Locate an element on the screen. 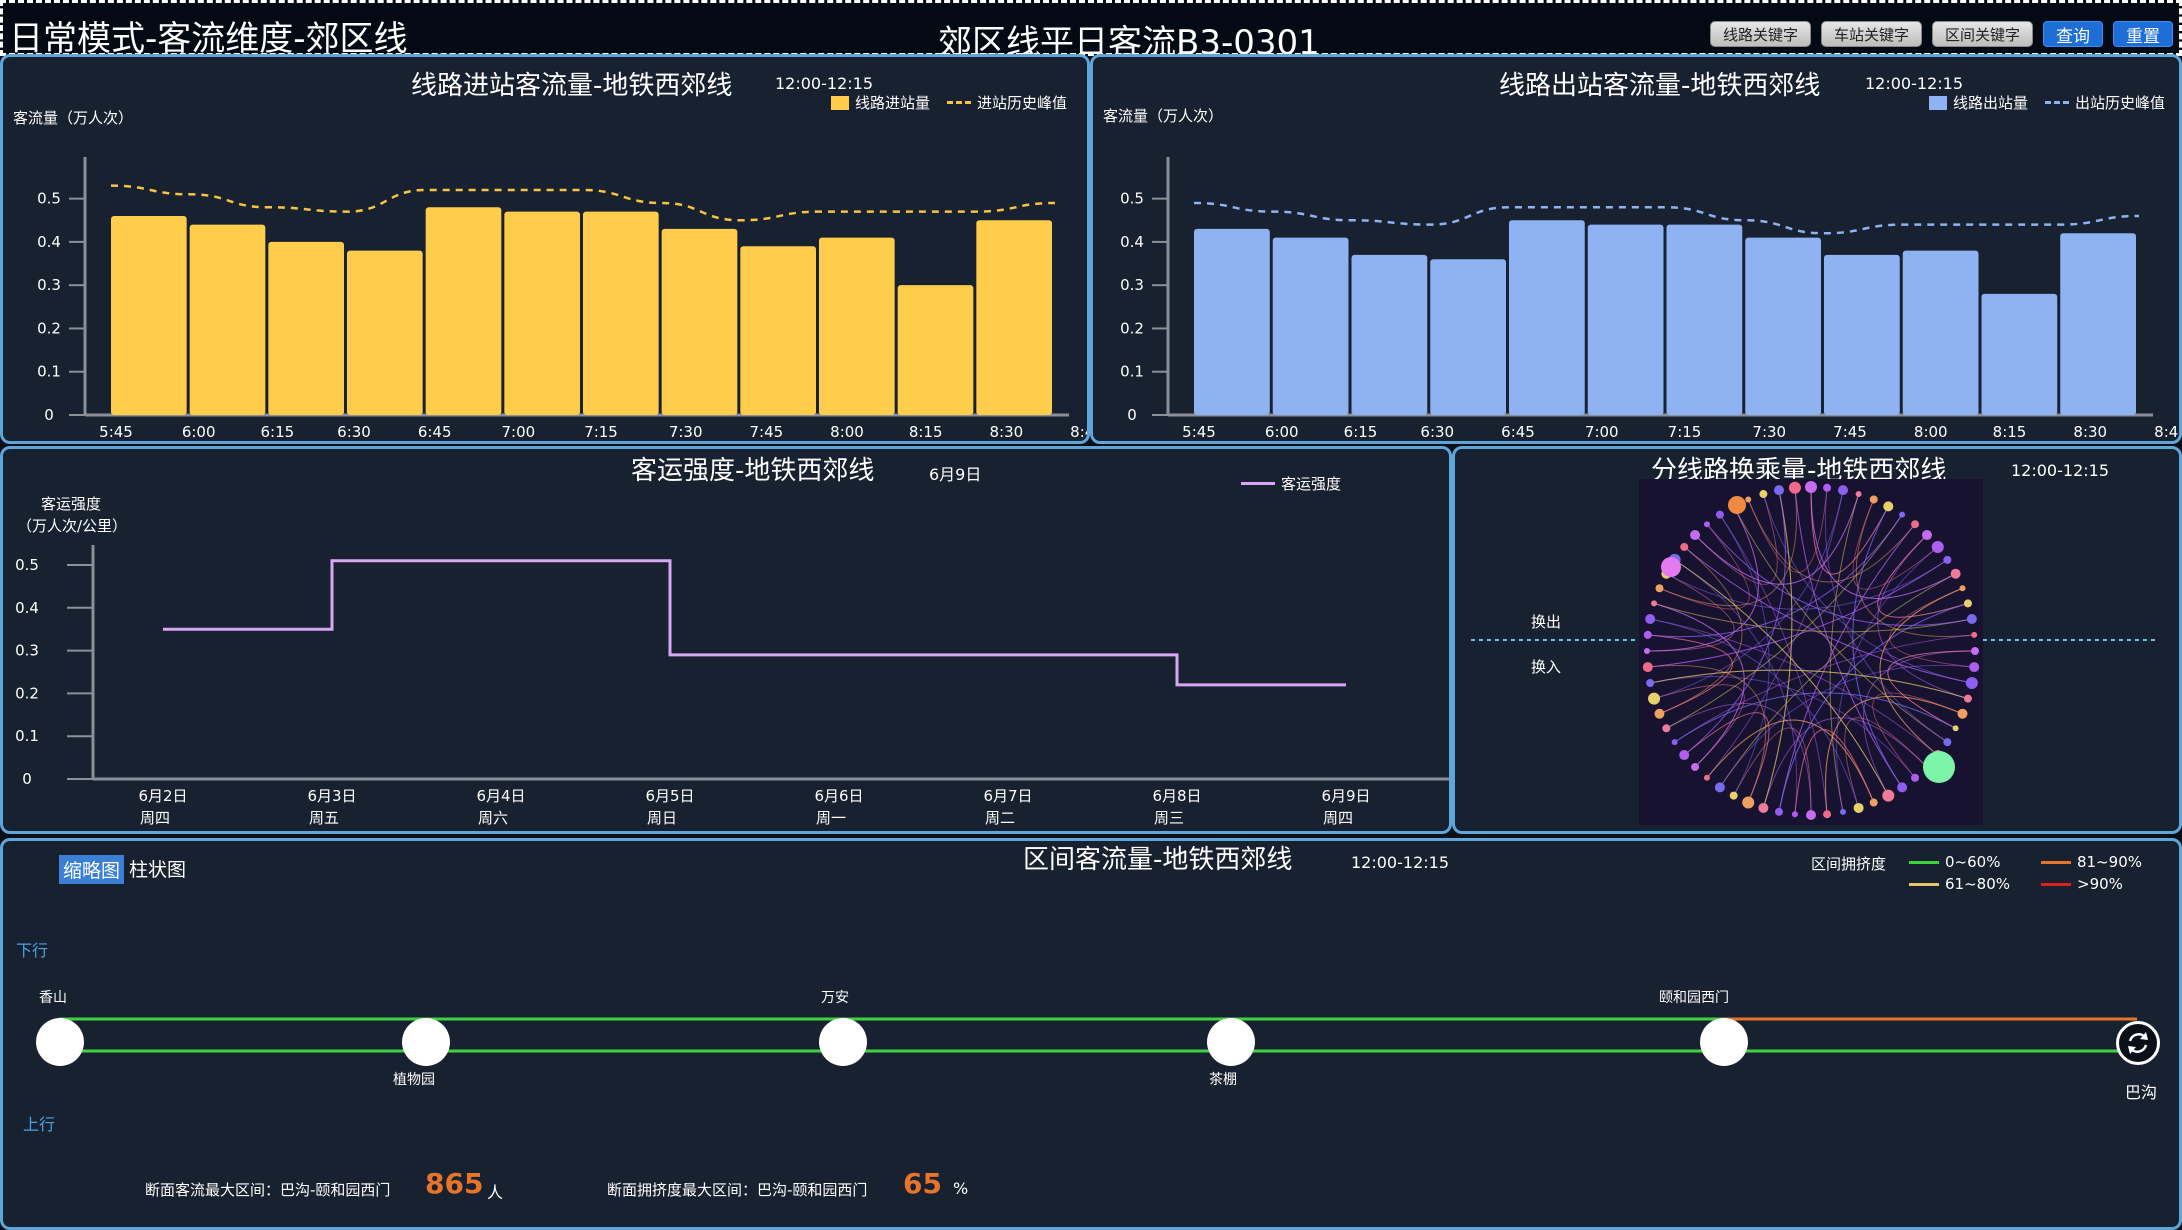  transfer-chord-diagram is located at coordinates (1813, 652).